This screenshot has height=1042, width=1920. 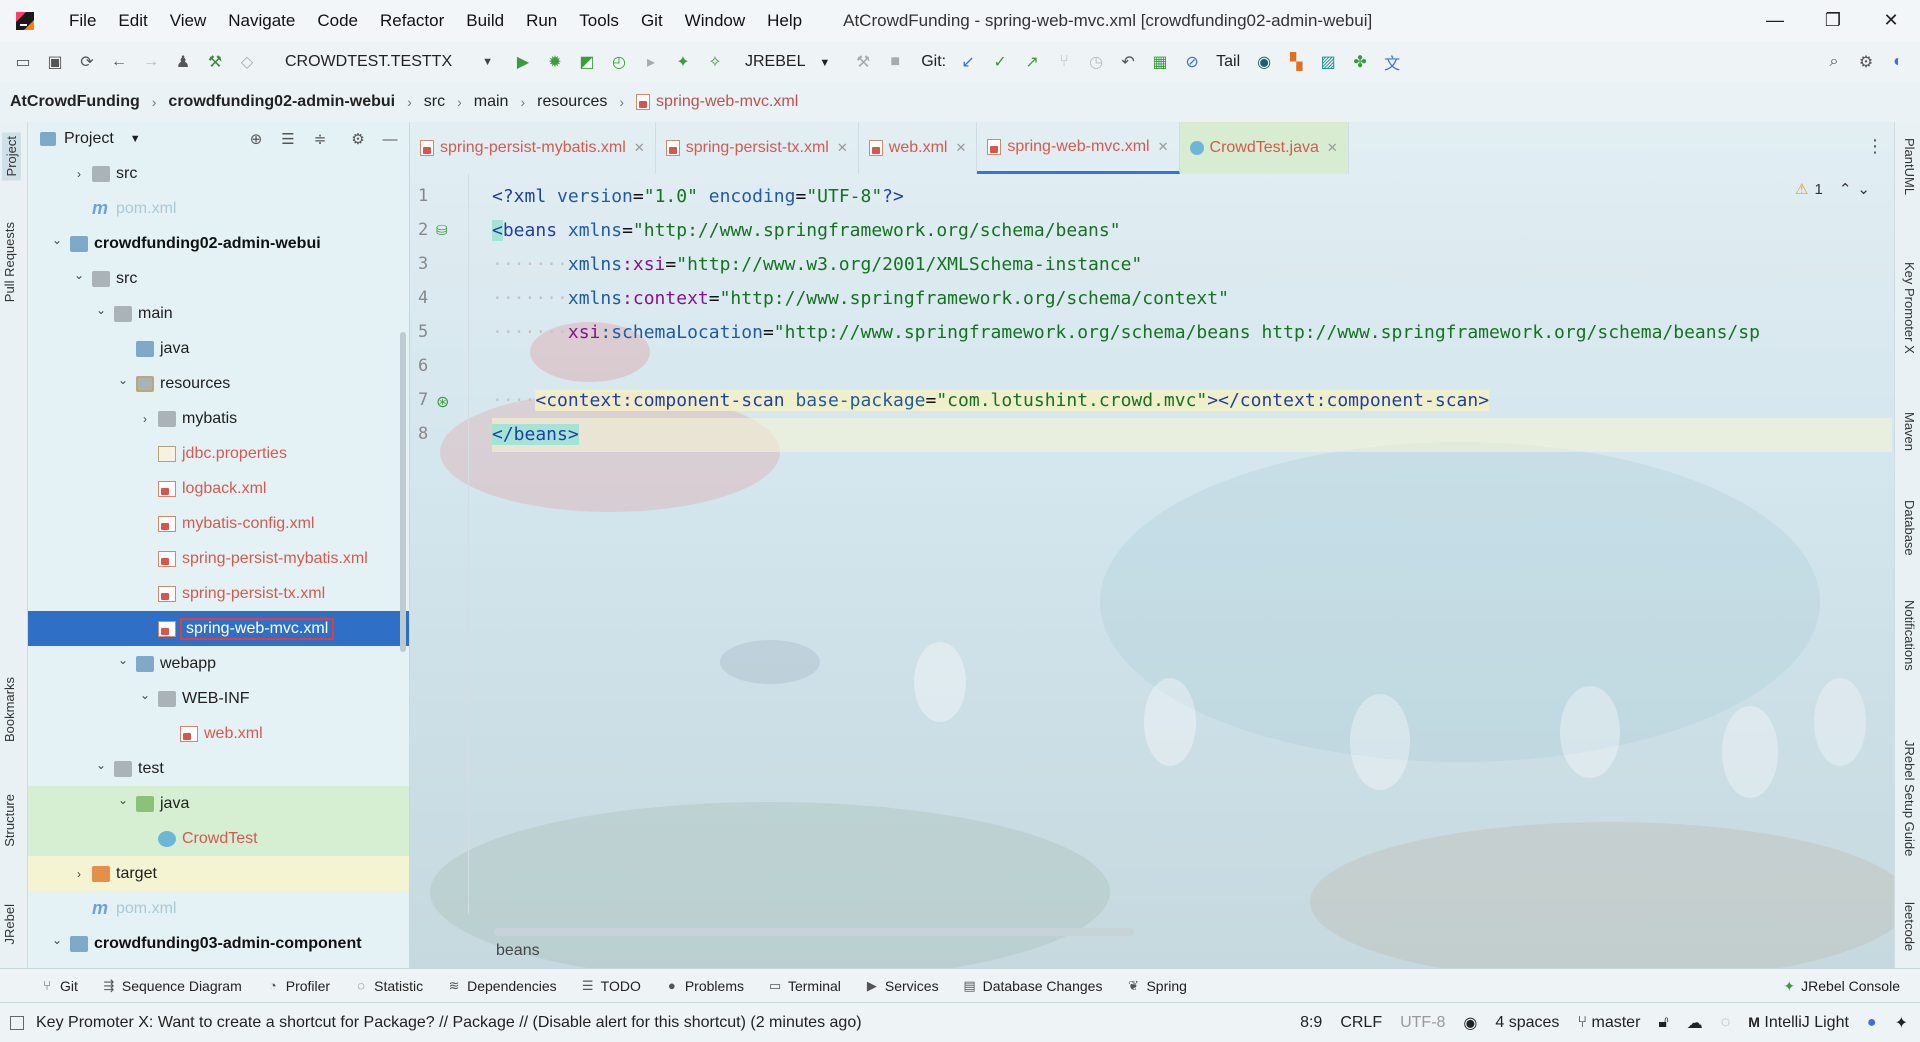 What do you see at coordinates (902, 986) in the screenshot?
I see `tool-tab-services: ▶ Services` at bounding box center [902, 986].